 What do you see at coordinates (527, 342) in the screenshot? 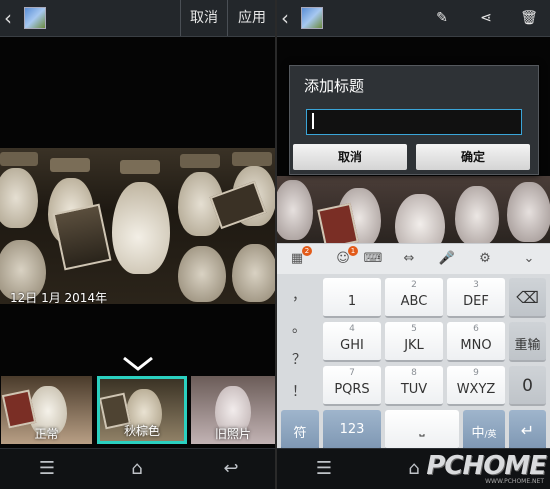
I see `reenter-key: 重输` at bounding box center [527, 342].